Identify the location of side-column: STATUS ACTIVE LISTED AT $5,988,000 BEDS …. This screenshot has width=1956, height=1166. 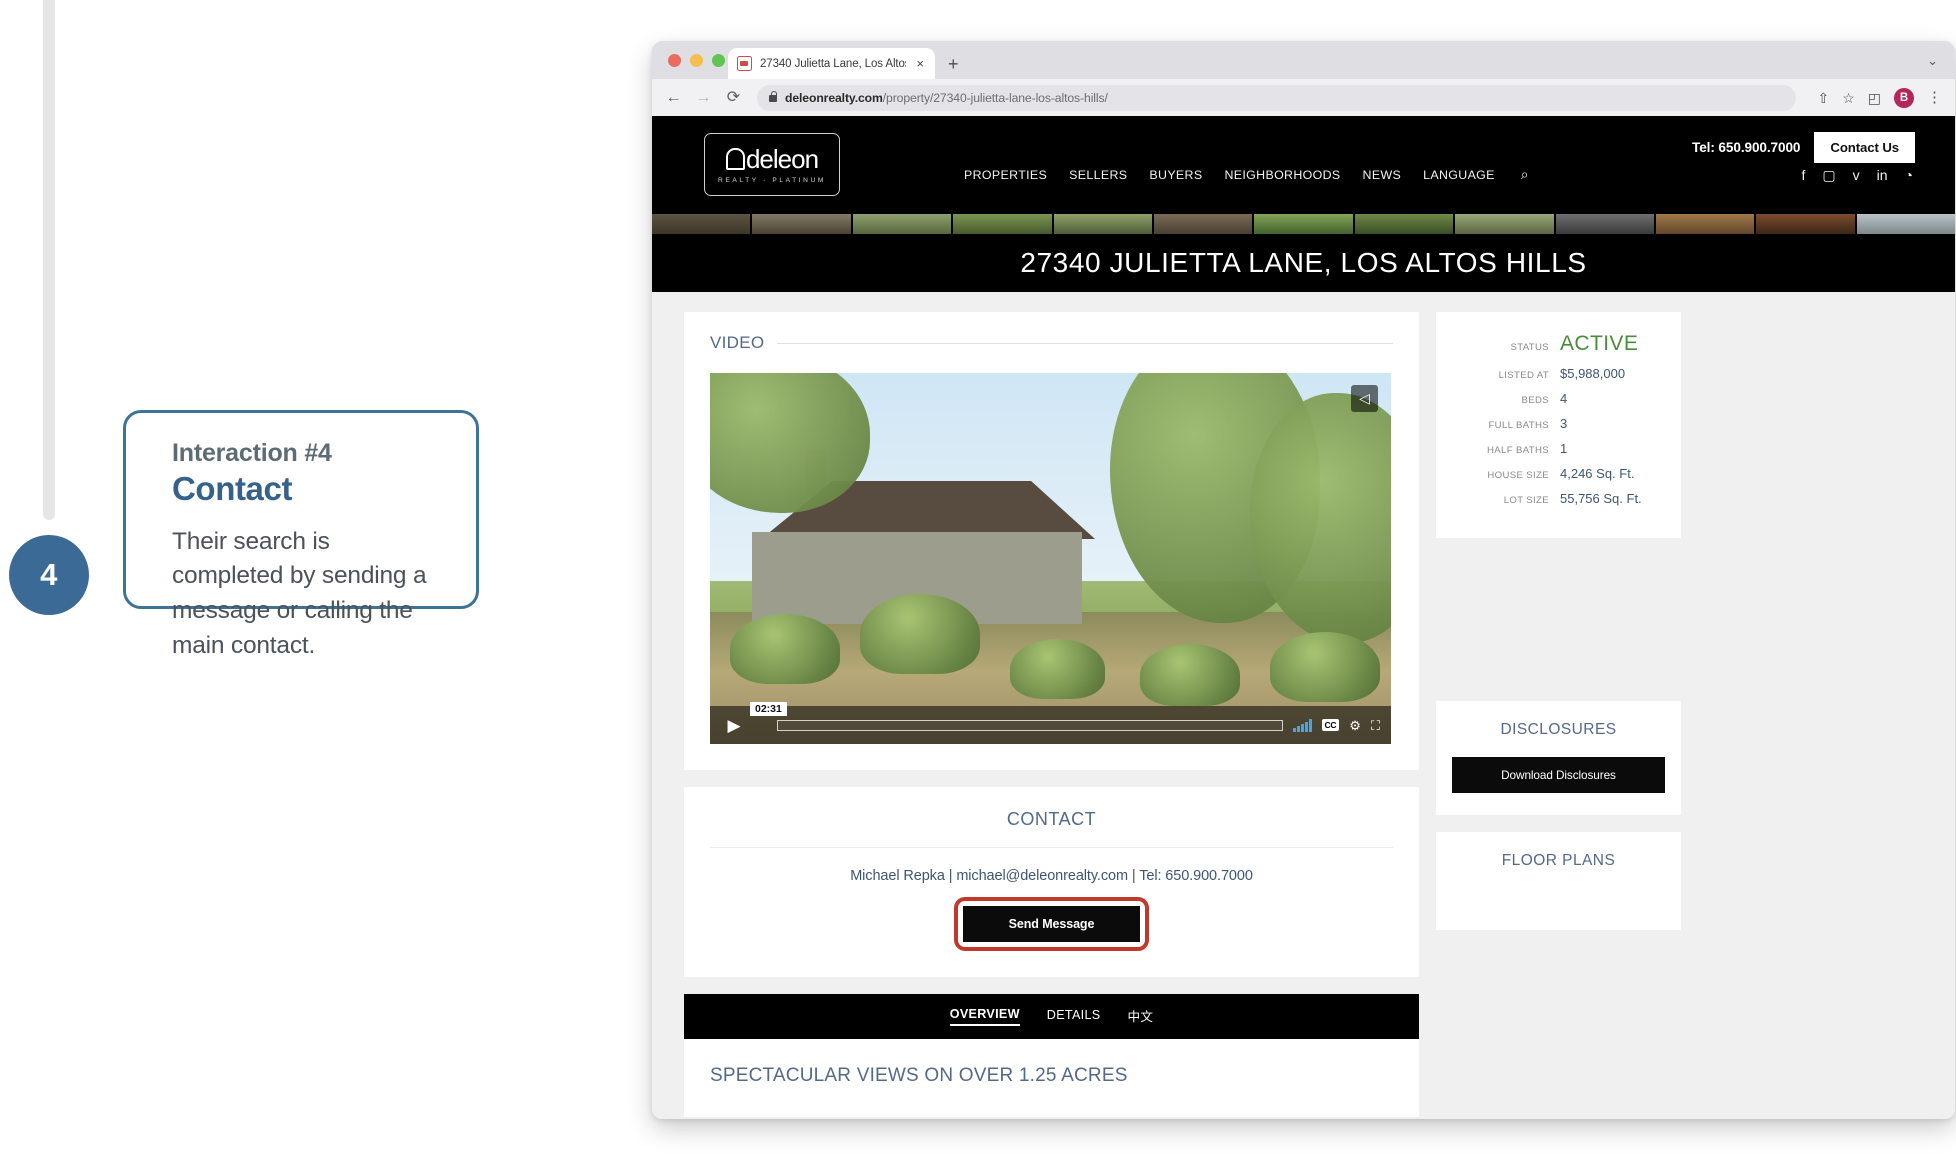
(1558, 714).